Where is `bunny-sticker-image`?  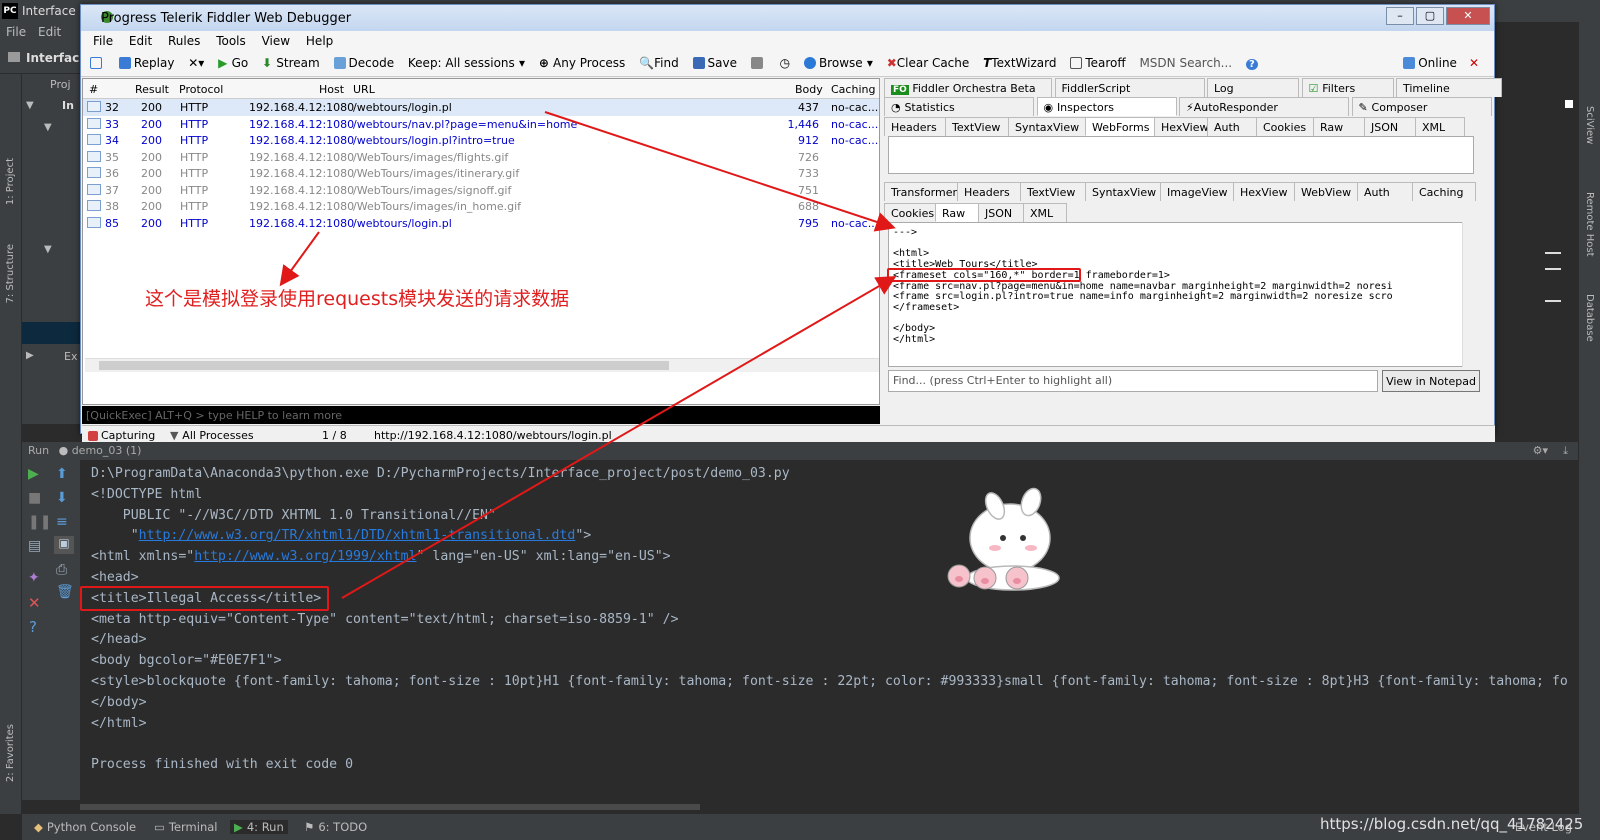 bunny-sticker-image is located at coordinates (1003, 539).